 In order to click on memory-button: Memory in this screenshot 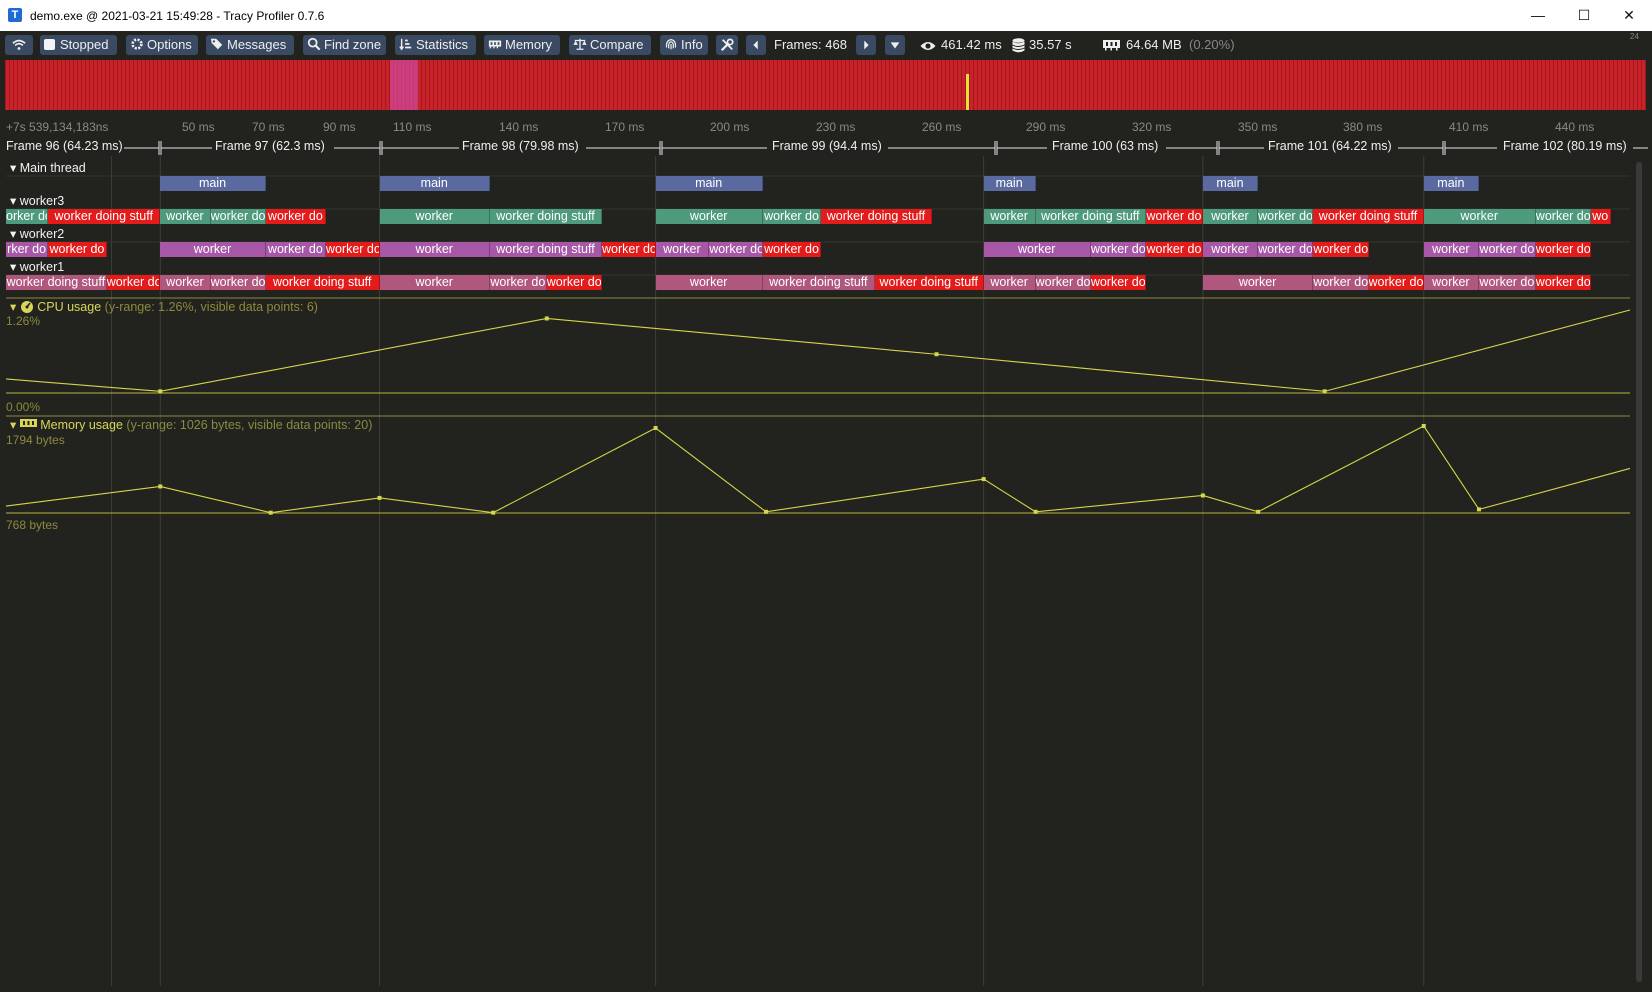, I will do `click(522, 45)`.